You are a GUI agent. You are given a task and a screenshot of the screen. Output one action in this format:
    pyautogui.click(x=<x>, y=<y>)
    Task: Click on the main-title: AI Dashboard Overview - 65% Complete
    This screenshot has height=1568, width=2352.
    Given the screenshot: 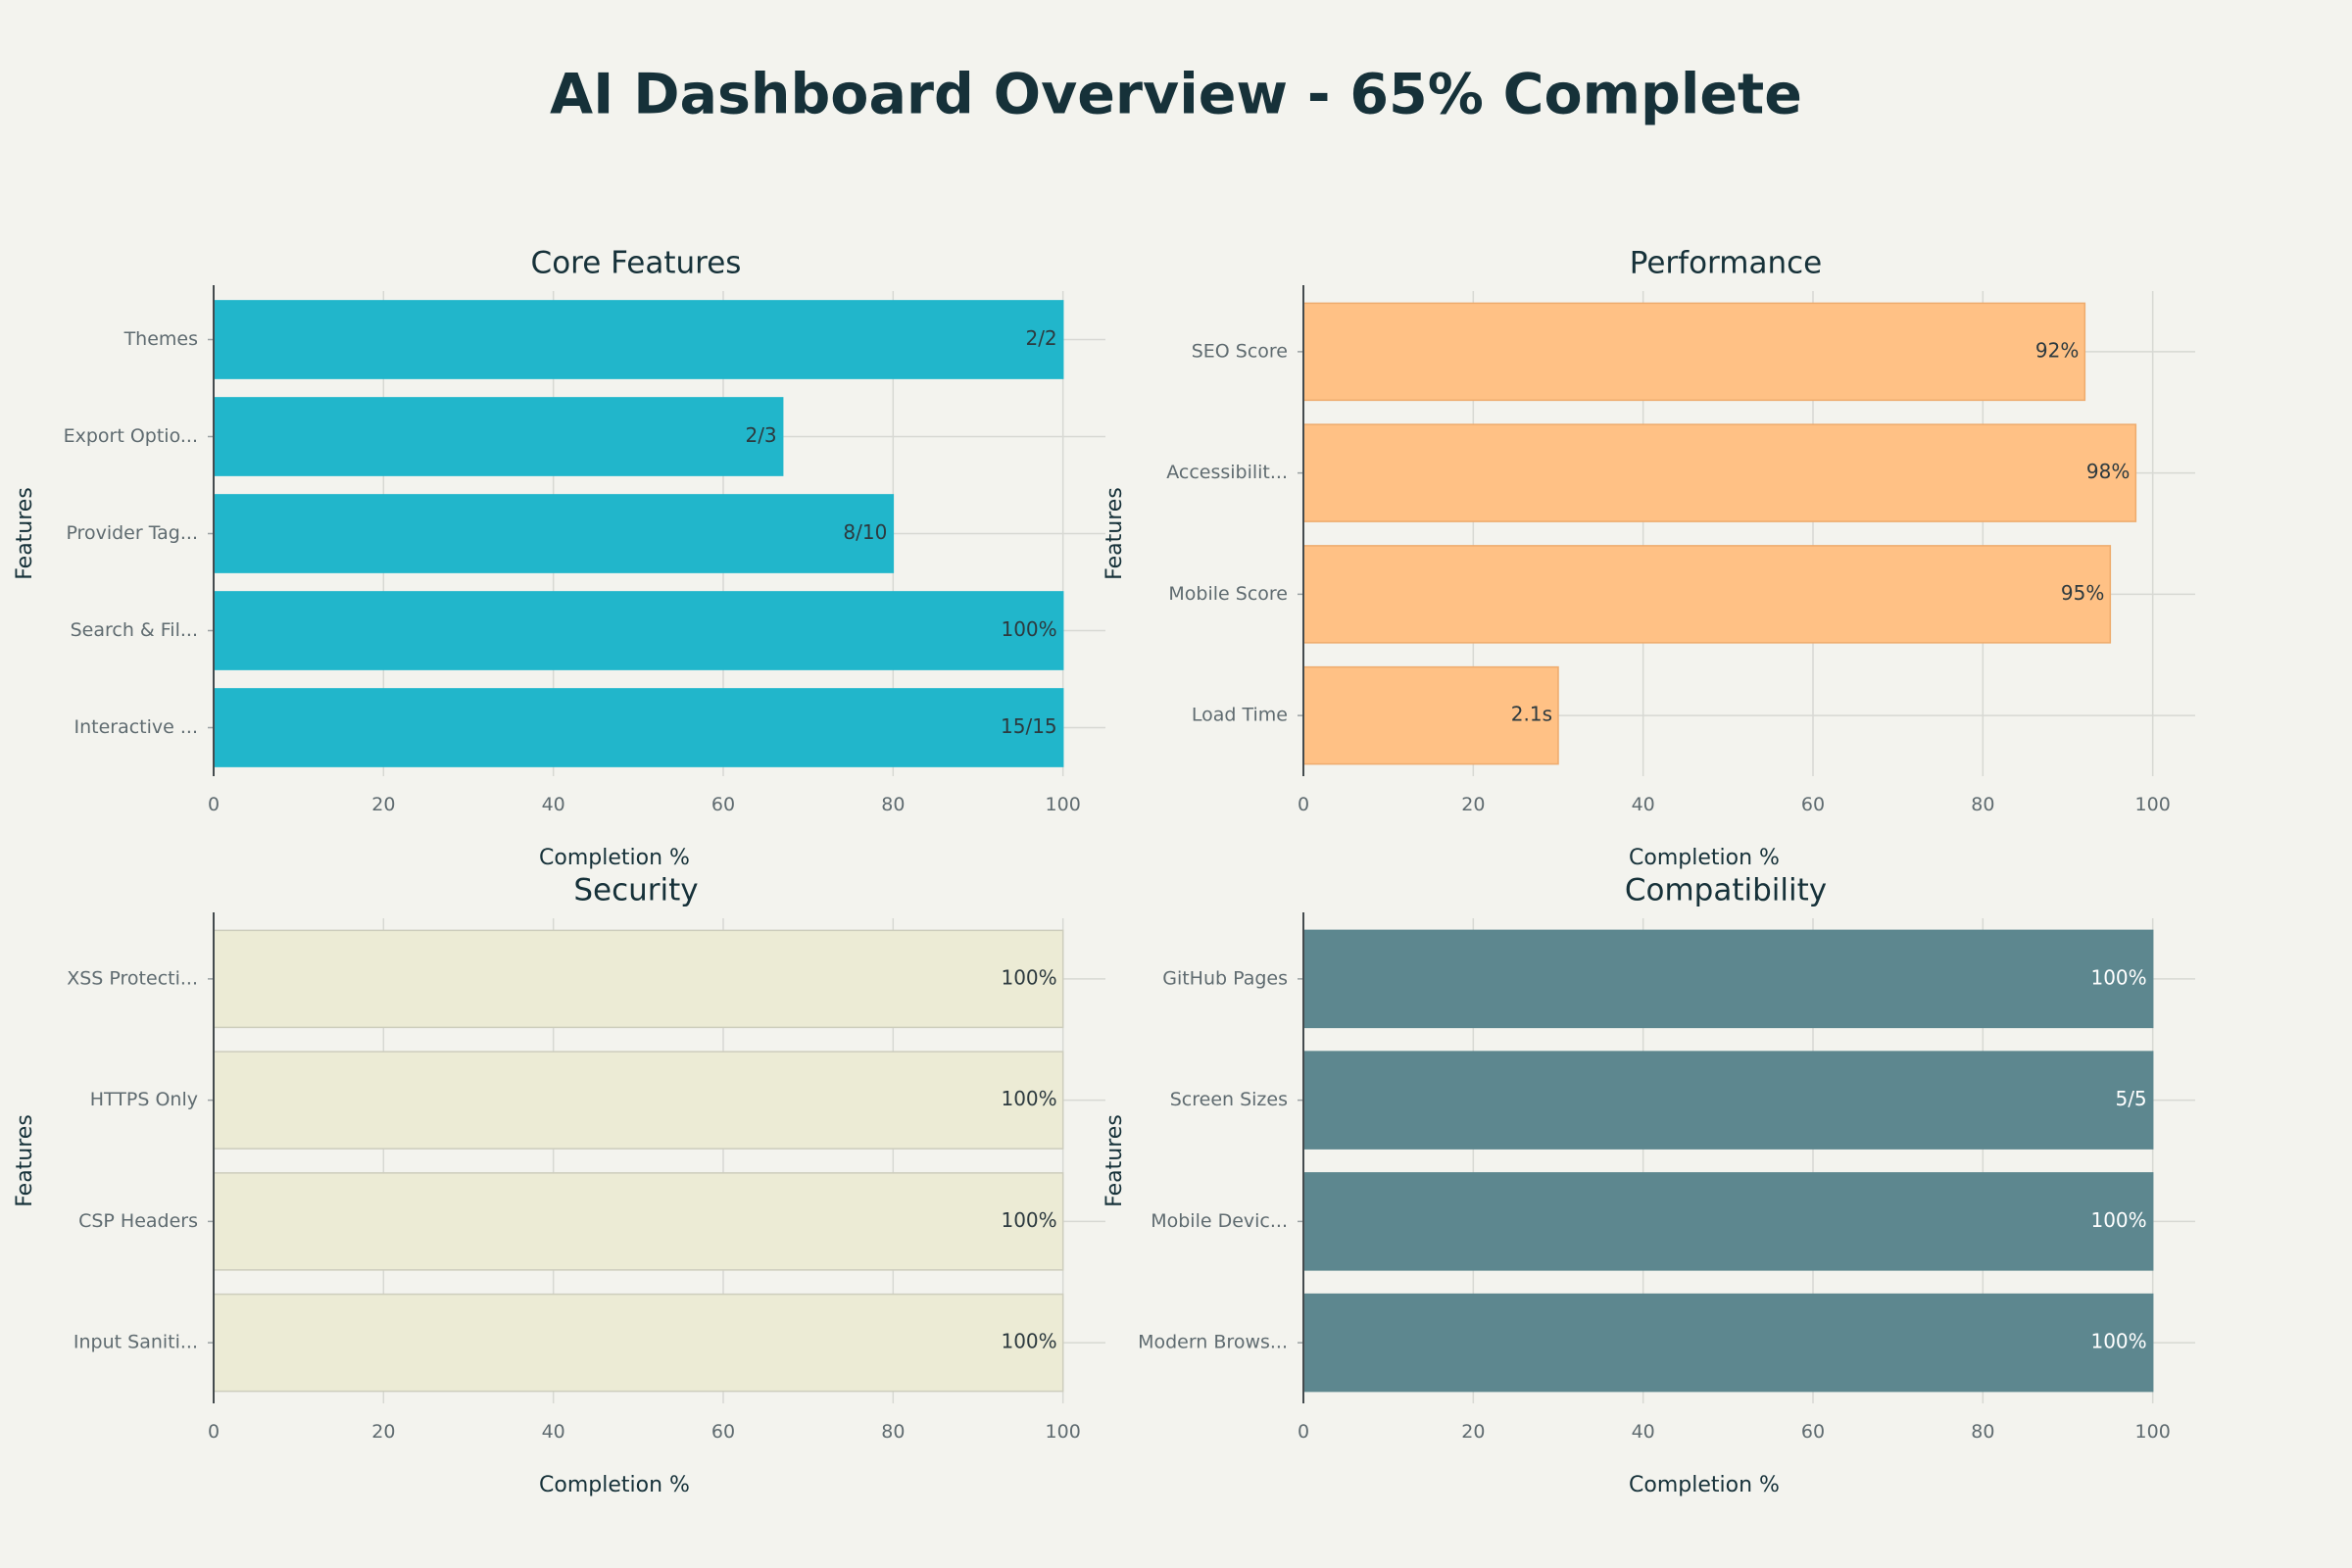 What is the action you would take?
    pyautogui.click(x=1176, y=95)
    